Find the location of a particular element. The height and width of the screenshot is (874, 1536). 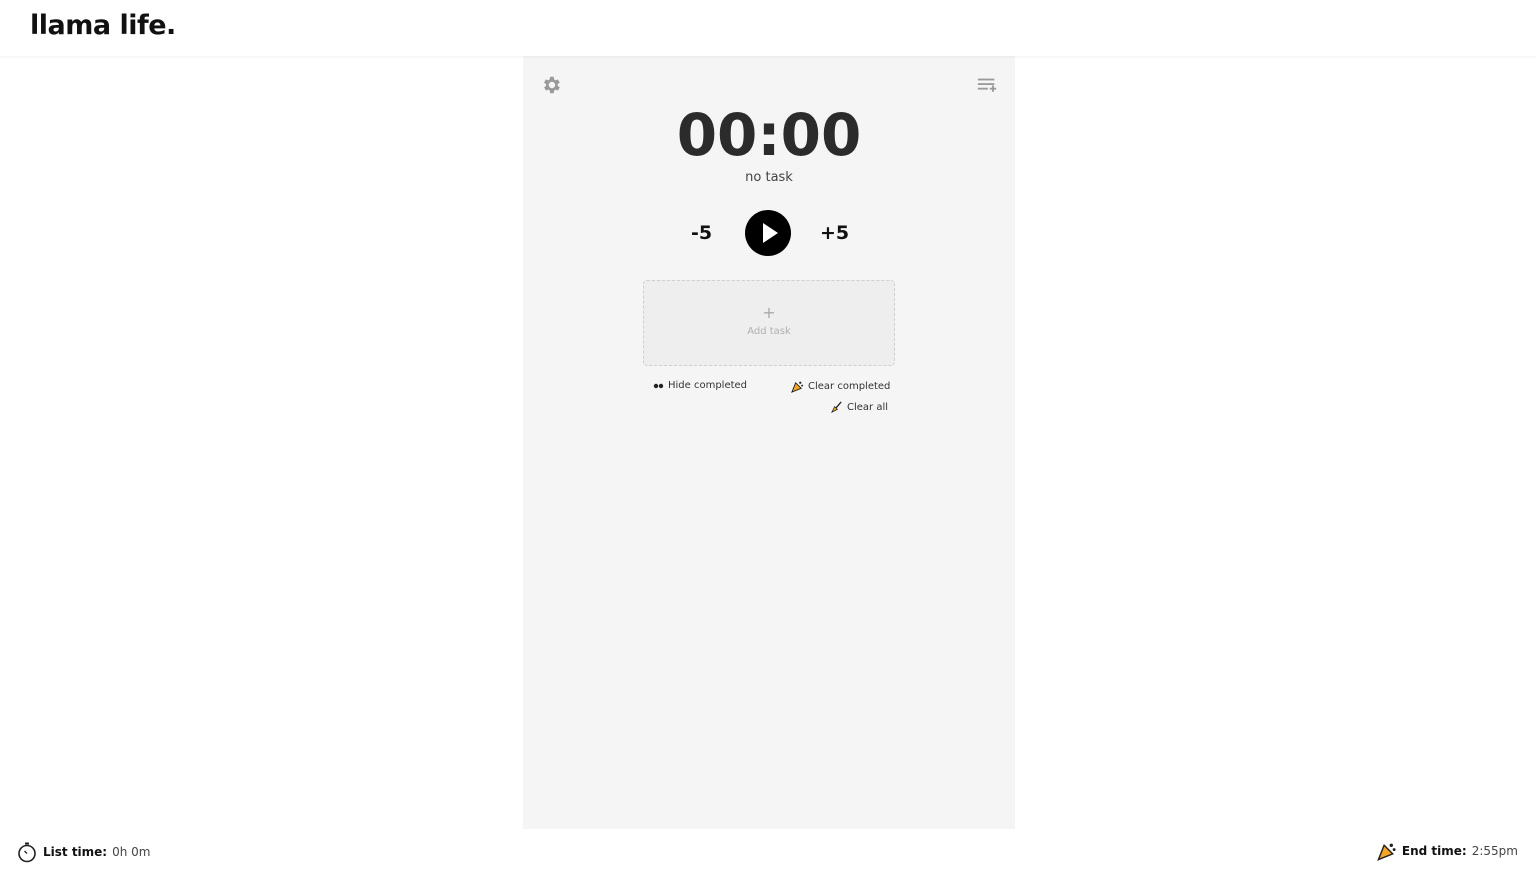

end-time: End time: 2:55pm is located at coordinates (1447, 851).